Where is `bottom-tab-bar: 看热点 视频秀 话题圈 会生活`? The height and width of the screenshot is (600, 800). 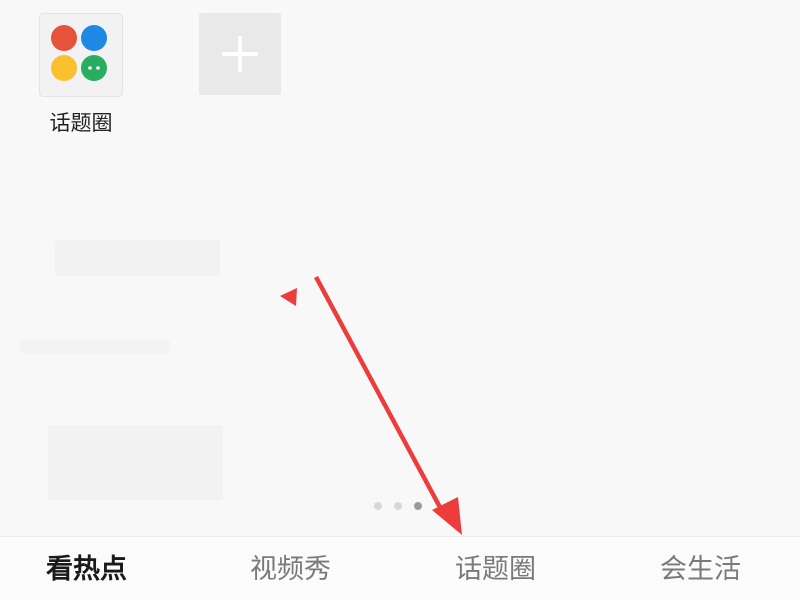
bottom-tab-bar: 看热点 视频秀 话题圈 会生活 is located at coordinates (400, 568).